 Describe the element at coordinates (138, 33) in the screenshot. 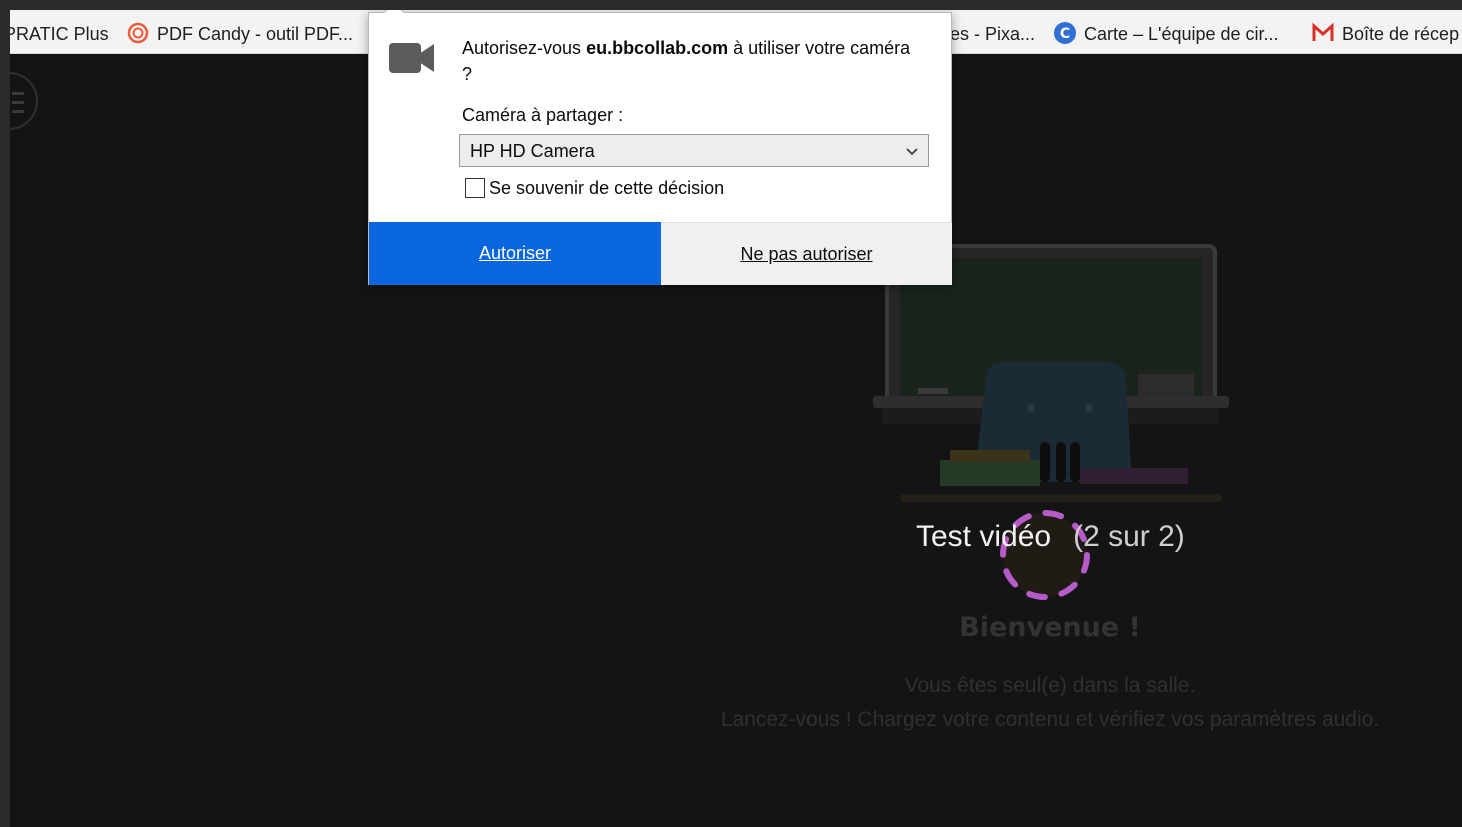

I see `pdf-candy-icon` at that location.